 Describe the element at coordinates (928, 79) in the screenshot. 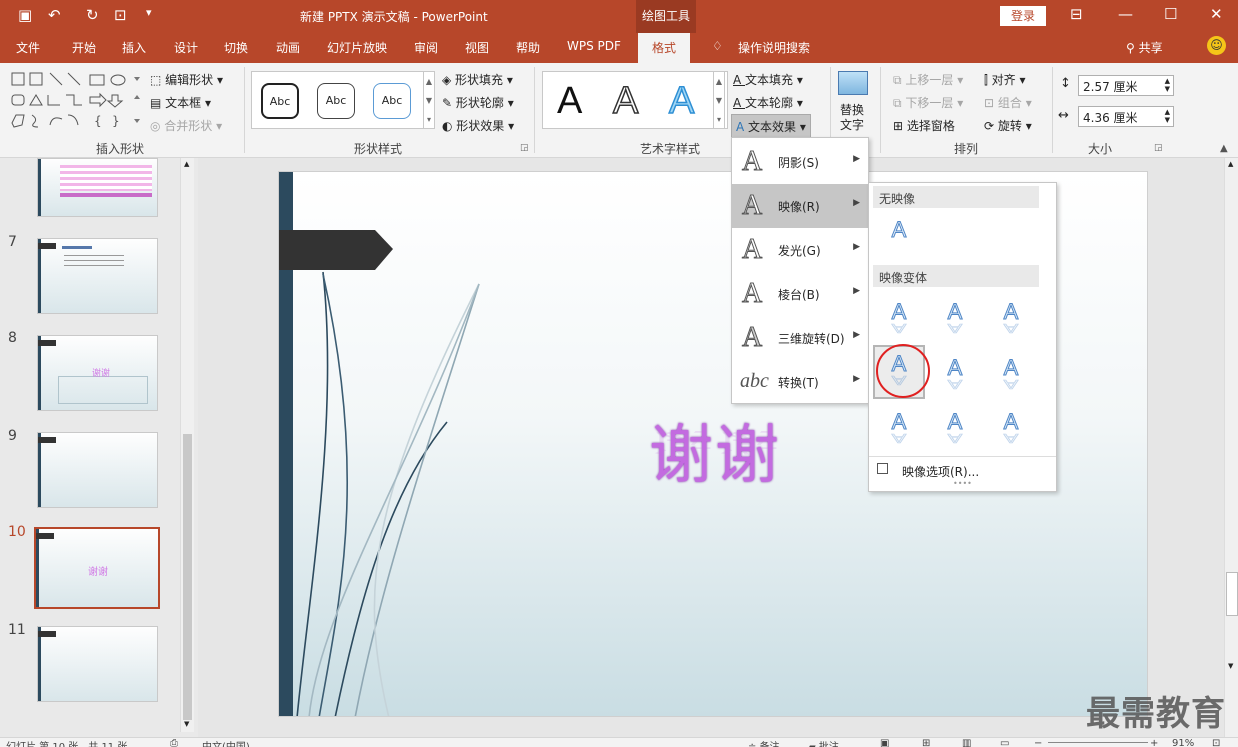

I see `bring-forward-button: ⧉ 上移一层 ▾` at that location.